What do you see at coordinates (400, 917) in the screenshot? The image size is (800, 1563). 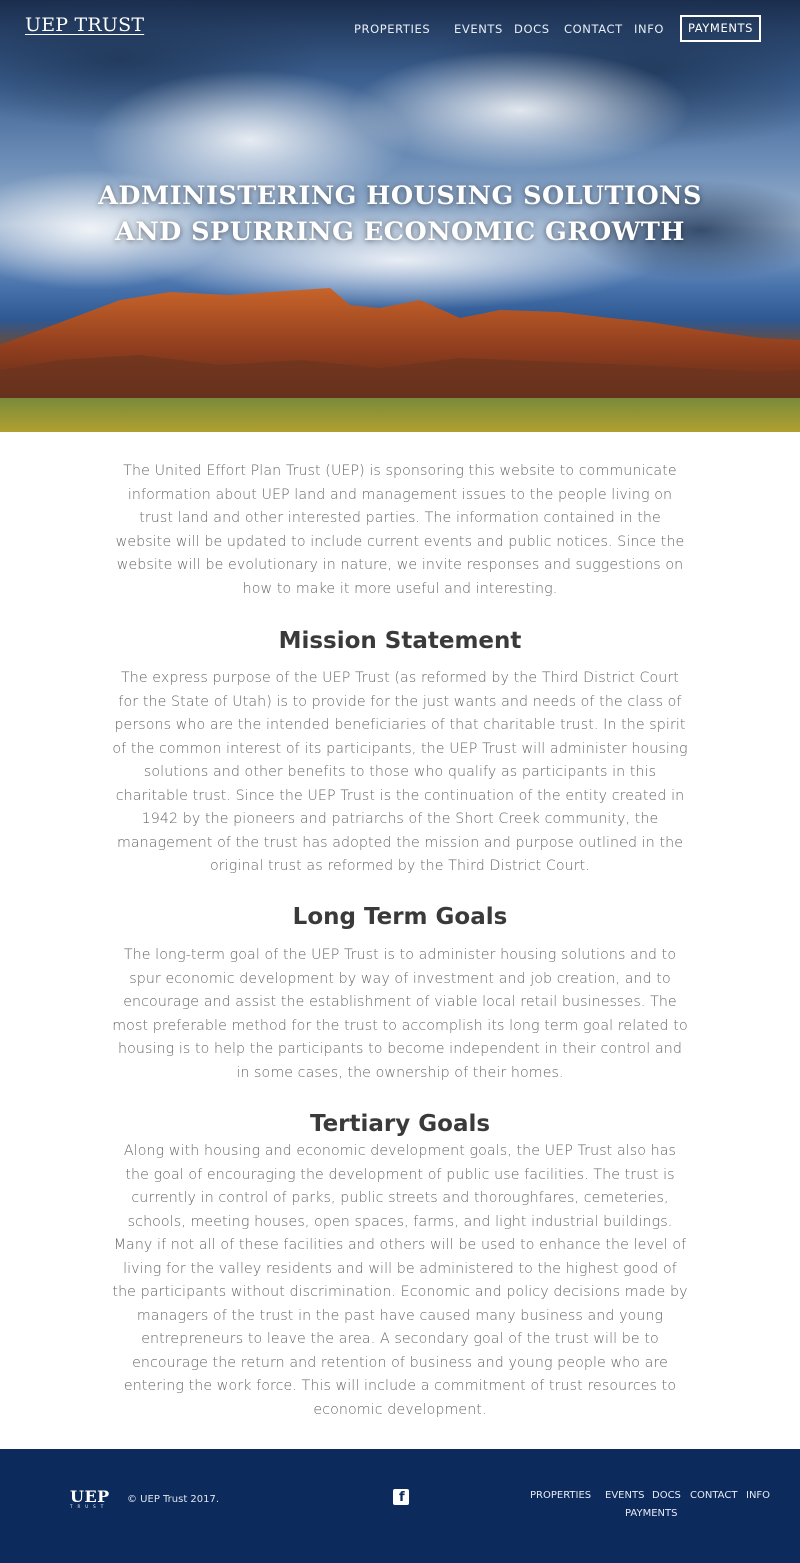 I see `long-term-goals-heading: Long Term Goals` at bounding box center [400, 917].